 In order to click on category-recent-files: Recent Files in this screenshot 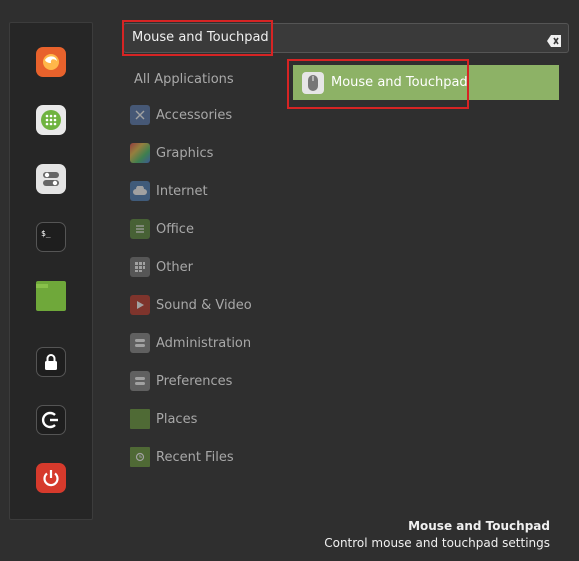, I will do `click(182, 457)`.